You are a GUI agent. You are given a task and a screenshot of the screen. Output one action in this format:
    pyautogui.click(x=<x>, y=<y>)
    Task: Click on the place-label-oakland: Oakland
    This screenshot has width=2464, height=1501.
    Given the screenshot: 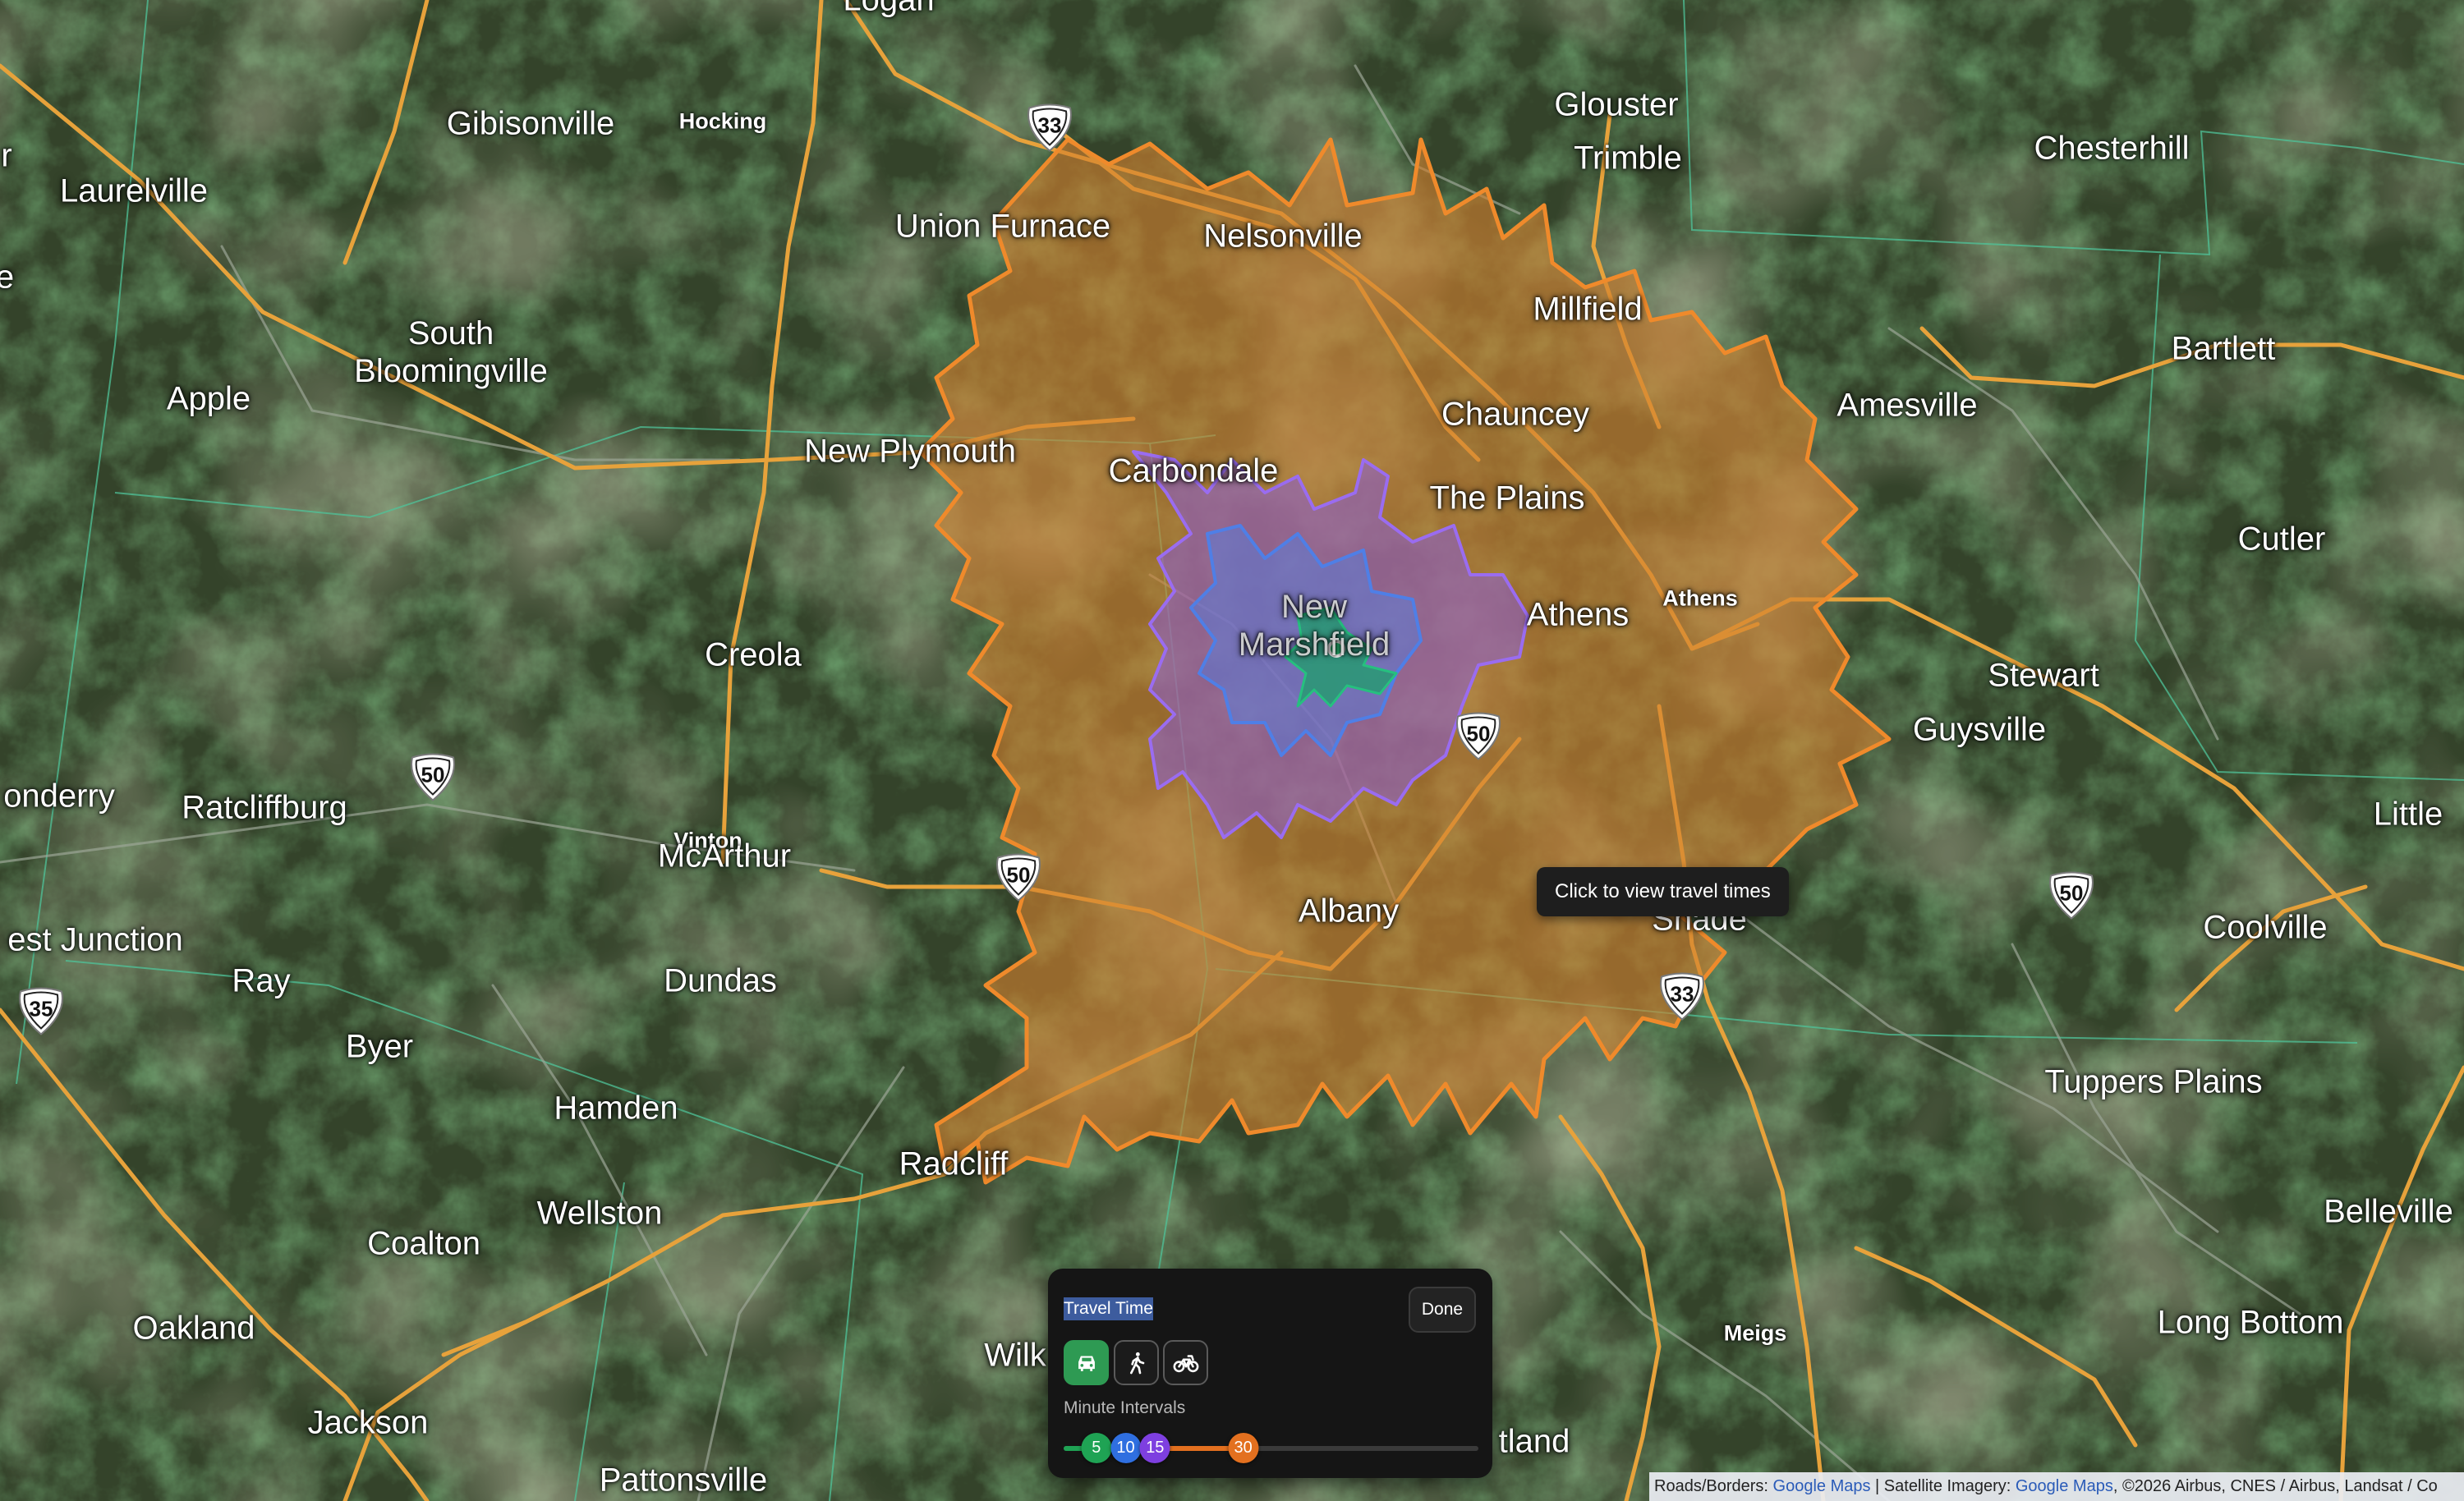 What is the action you would take?
    pyautogui.click(x=193, y=1328)
    